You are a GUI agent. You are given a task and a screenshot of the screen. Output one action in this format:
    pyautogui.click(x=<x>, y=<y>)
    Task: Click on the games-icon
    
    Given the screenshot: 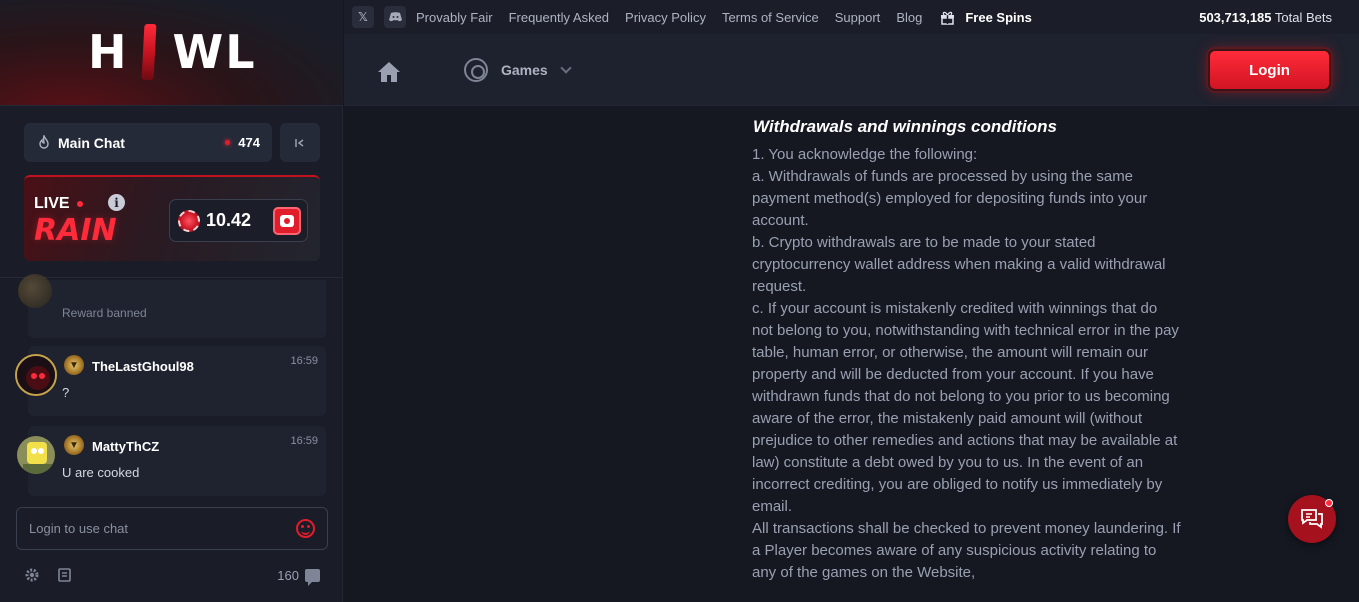 What is the action you would take?
    pyautogui.click(x=476, y=70)
    